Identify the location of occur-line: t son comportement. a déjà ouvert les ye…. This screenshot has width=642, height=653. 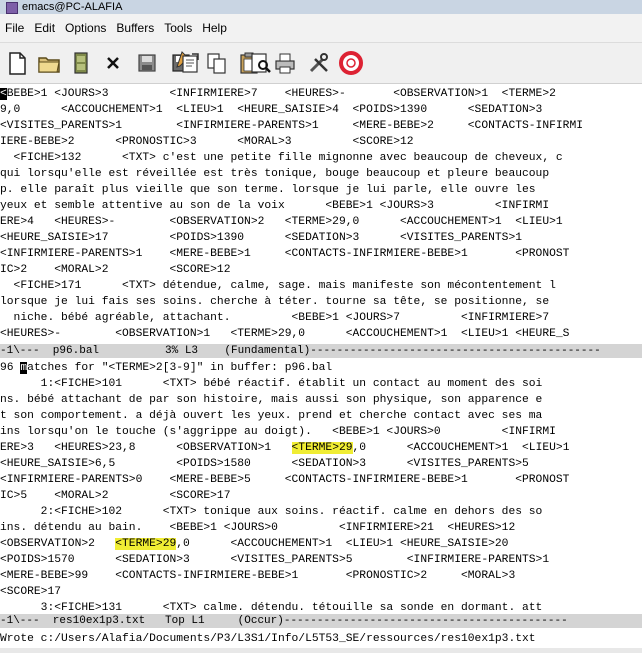
(321, 416).